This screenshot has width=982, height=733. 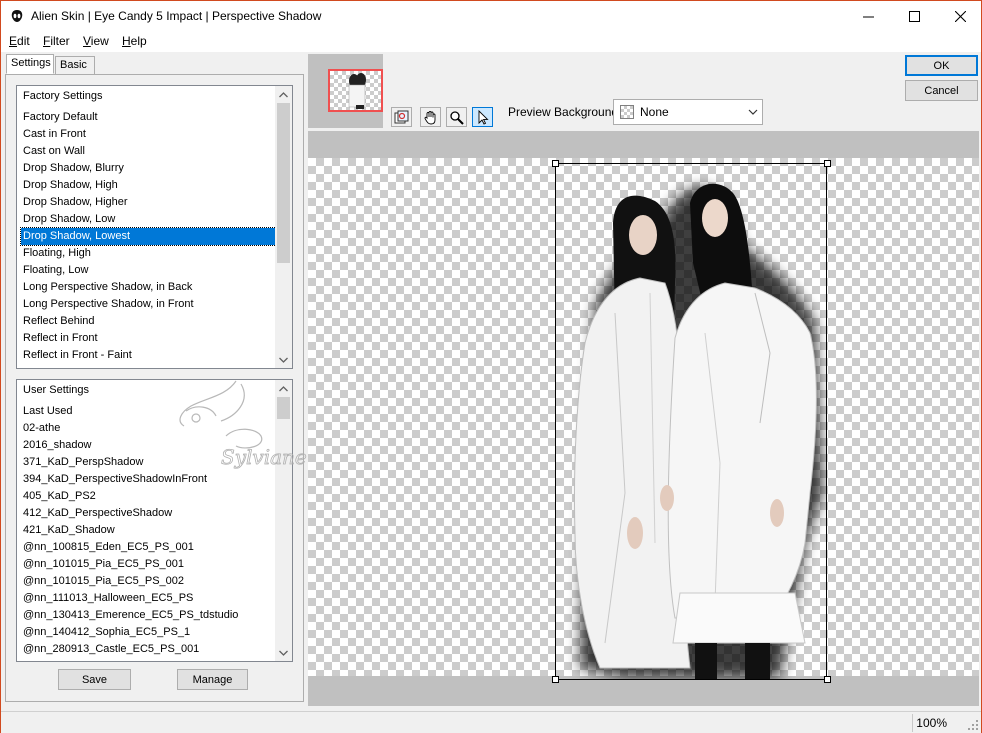 I want to click on minimize-icon, so click(x=868, y=16).